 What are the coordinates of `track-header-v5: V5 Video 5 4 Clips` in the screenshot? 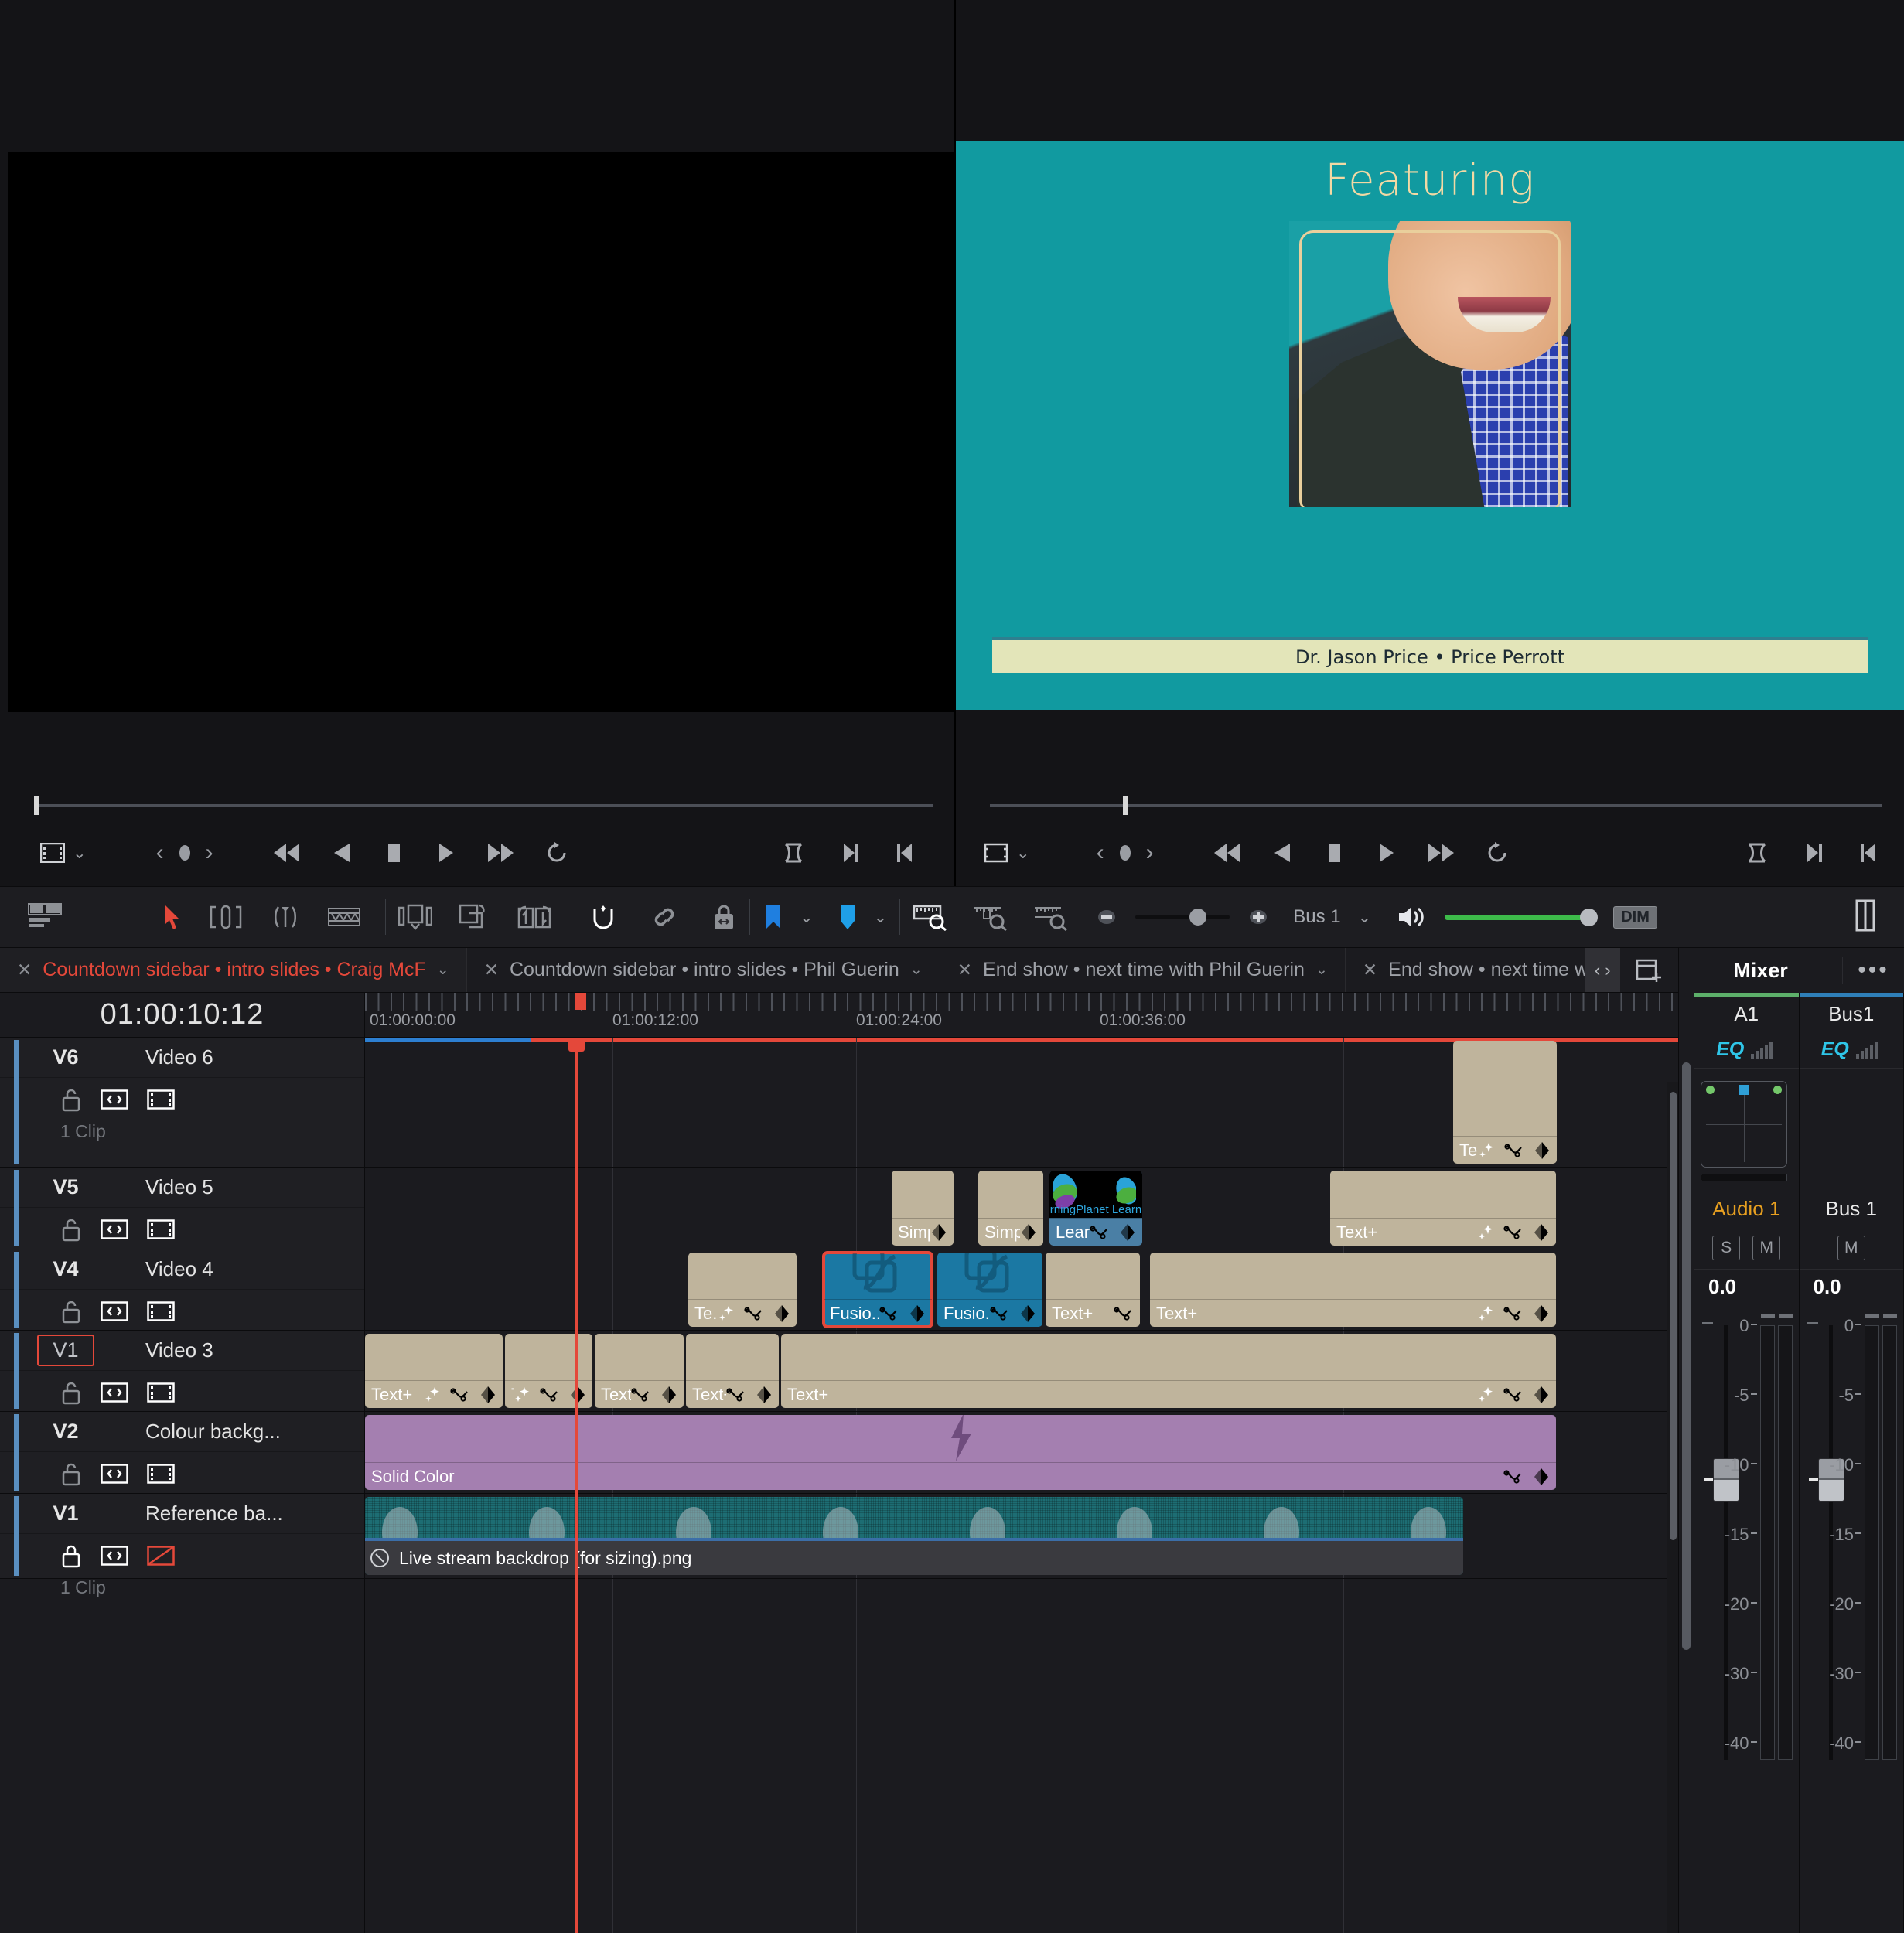 It's located at (182, 1219).